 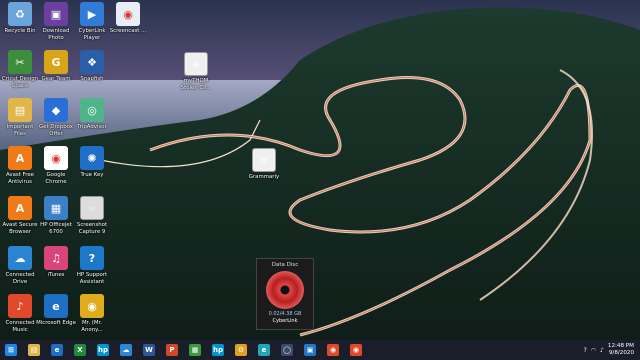 What do you see at coordinates (285, 314) in the screenshot?
I see `disc-capacity: 0.02/4.38 GB` at bounding box center [285, 314].